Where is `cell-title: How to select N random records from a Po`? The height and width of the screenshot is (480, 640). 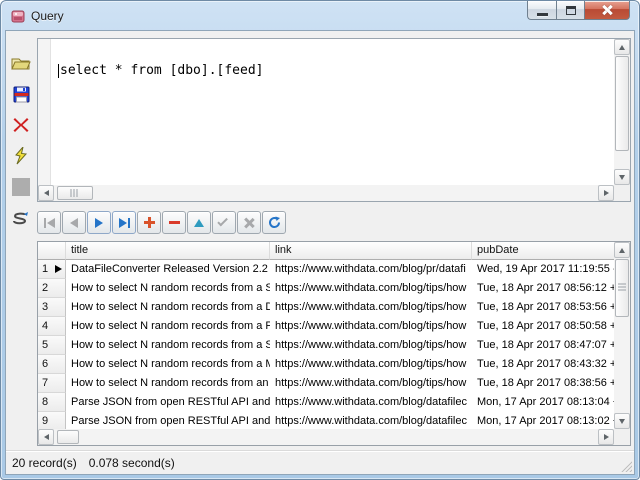
cell-title: How to select N random records from a Po is located at coordinates (168, 326).